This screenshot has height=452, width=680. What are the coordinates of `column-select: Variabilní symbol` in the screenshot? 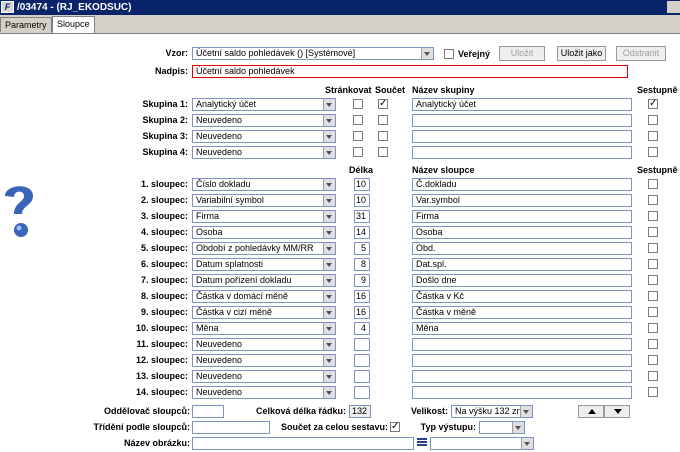 It's located at (264, 200).